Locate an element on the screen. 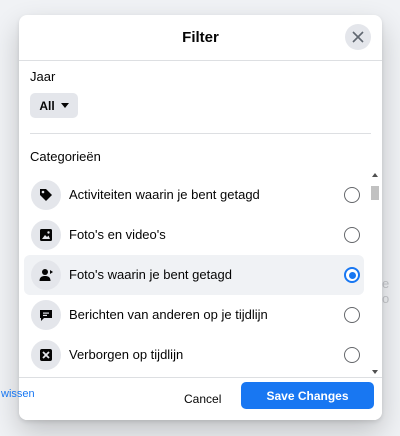 The width and height of the screenshot is (400, 436). caret-down-icon is located at coordinates (64, 105).